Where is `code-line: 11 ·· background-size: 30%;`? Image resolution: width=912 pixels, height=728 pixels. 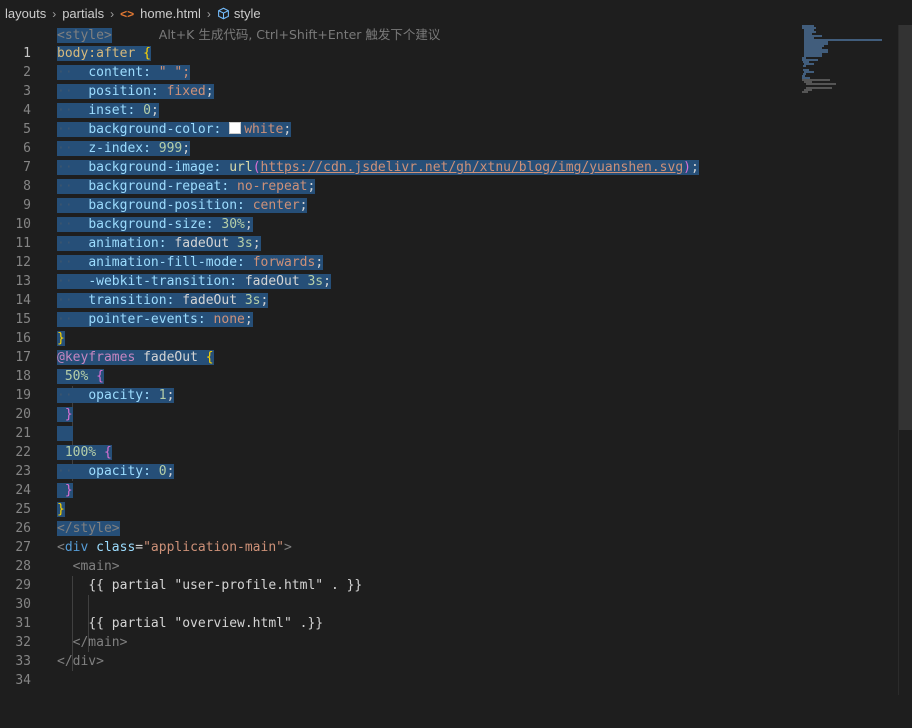
code-line: 11 ·· background-size: 30%; is located at coordinates (400, 233).